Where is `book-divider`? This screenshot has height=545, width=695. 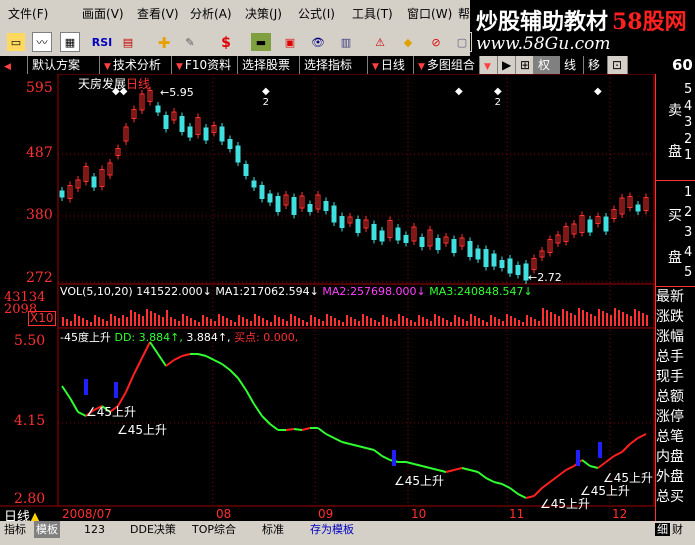 book-divider is located at coordinates (675, 180).